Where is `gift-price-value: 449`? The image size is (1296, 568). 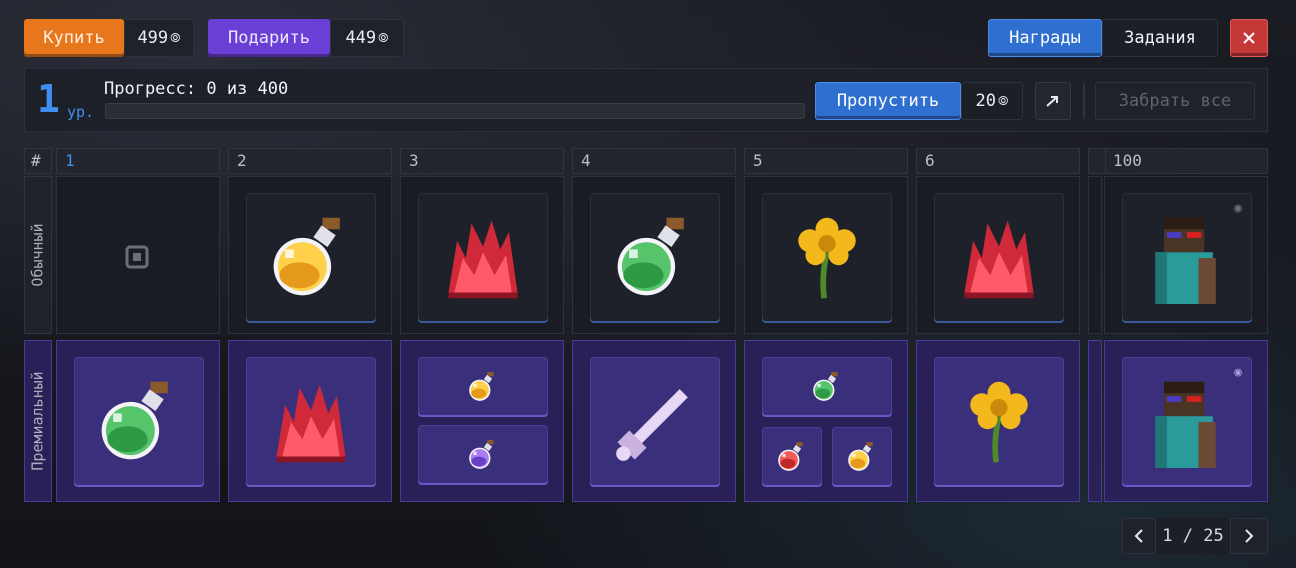
gift-price-value: 449 is located at coordinates (361, 38).